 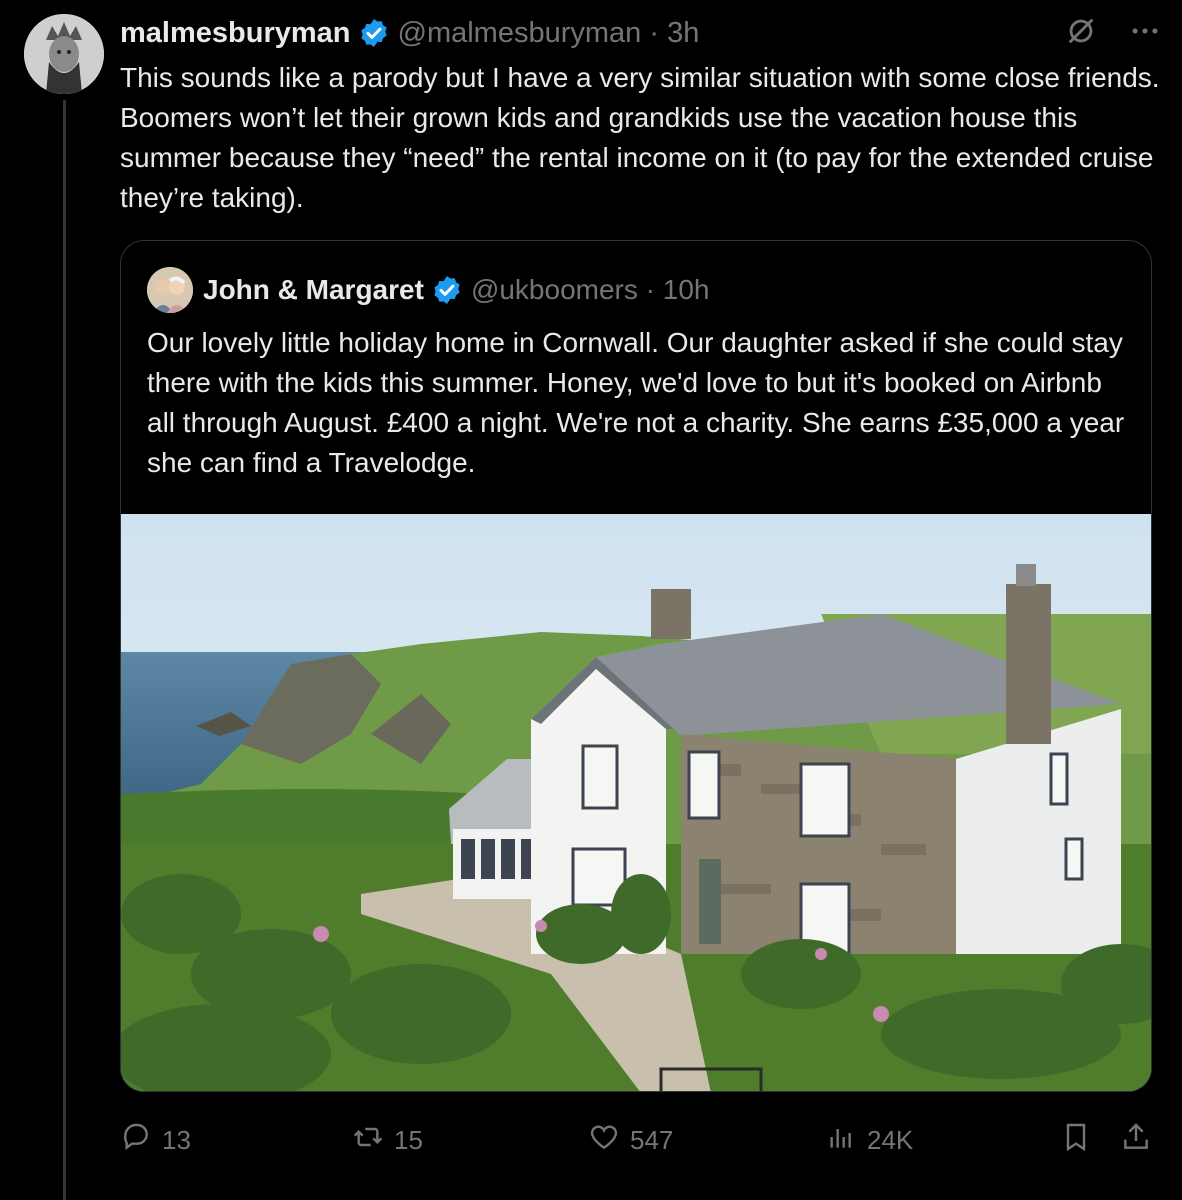 I want to click on views-button: 24K, so click(x=869, y=1140).